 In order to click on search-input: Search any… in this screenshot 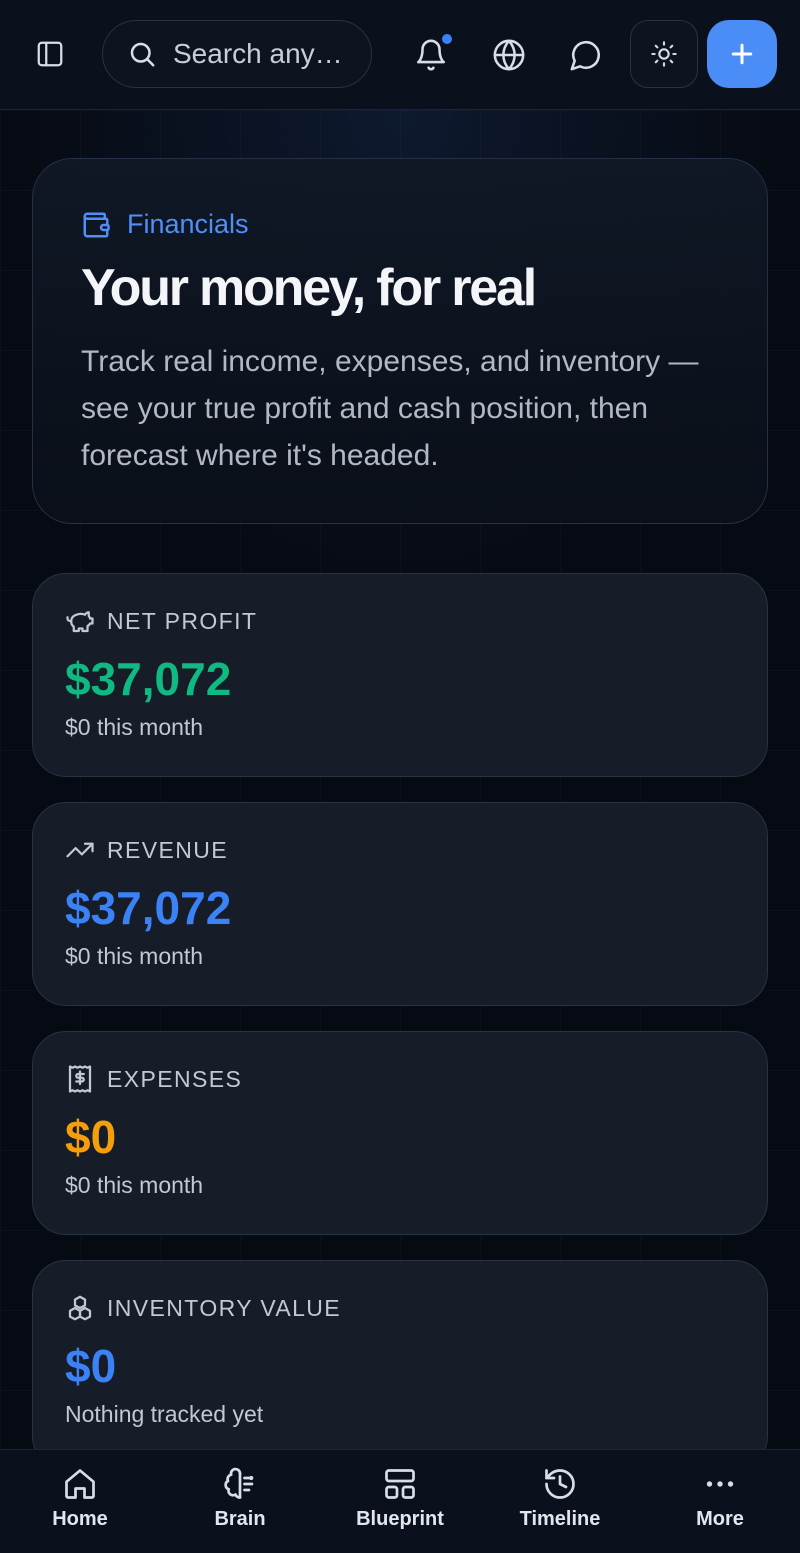, I will do `click(237, 54)`.